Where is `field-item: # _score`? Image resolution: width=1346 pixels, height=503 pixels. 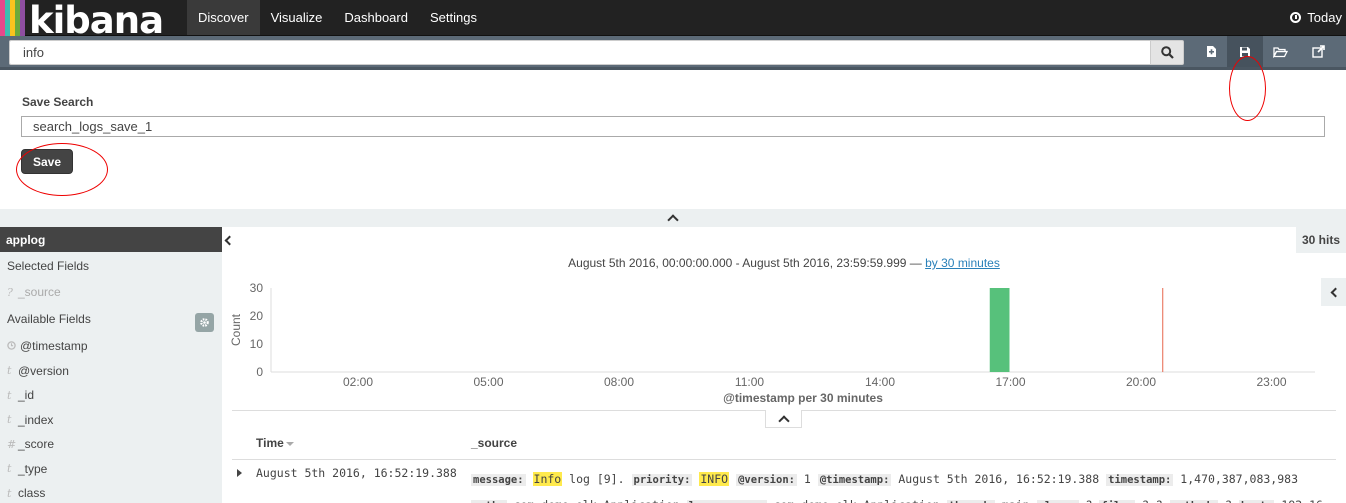
field-item: # _score is located at coordinates (30, 444).